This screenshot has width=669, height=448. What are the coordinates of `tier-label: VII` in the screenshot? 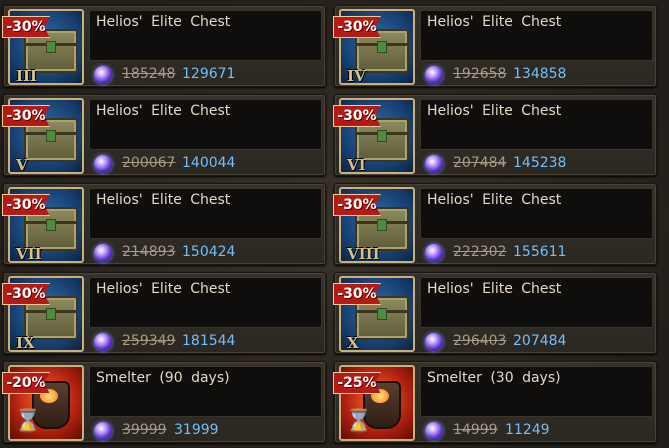 It's located at (29, 254).